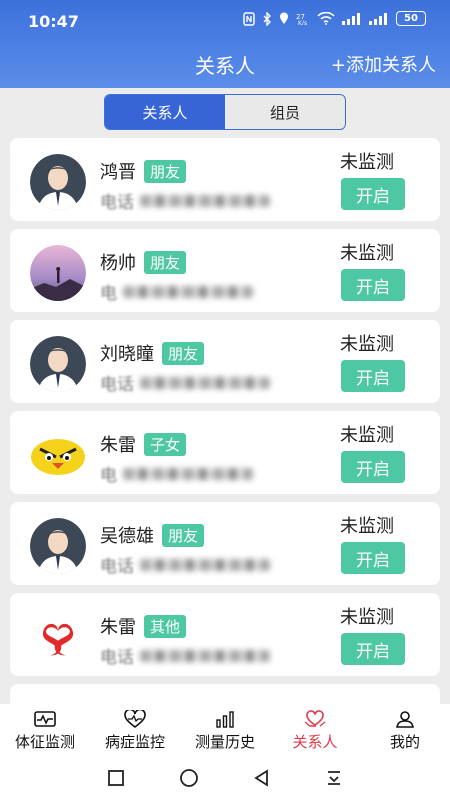 This screenshot has height=800, width=450. What do you see at coordinates (189, 778) in the screenshot?
I see `home-icon` at bounding box center [189, 778].